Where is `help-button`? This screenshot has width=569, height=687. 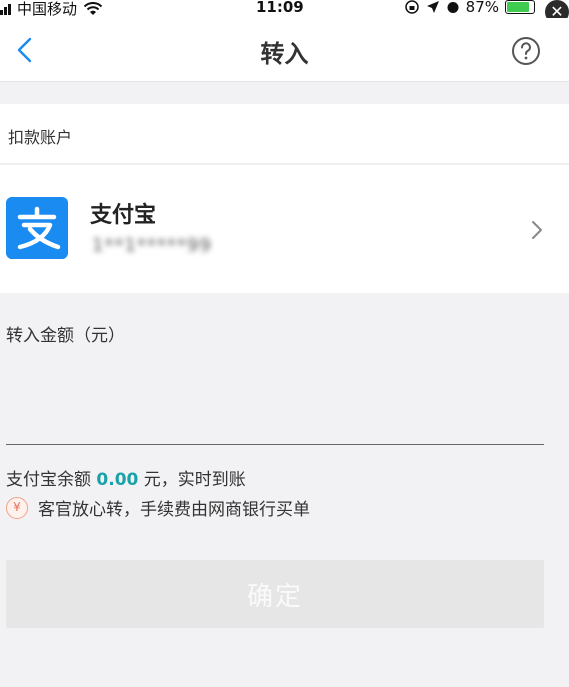
help-button is located at coordinates (526, 51).